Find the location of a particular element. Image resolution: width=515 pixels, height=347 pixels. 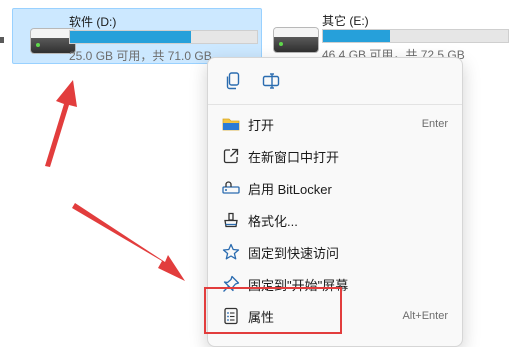

arrow-to-drive-d is located at coordinates (61, 123).